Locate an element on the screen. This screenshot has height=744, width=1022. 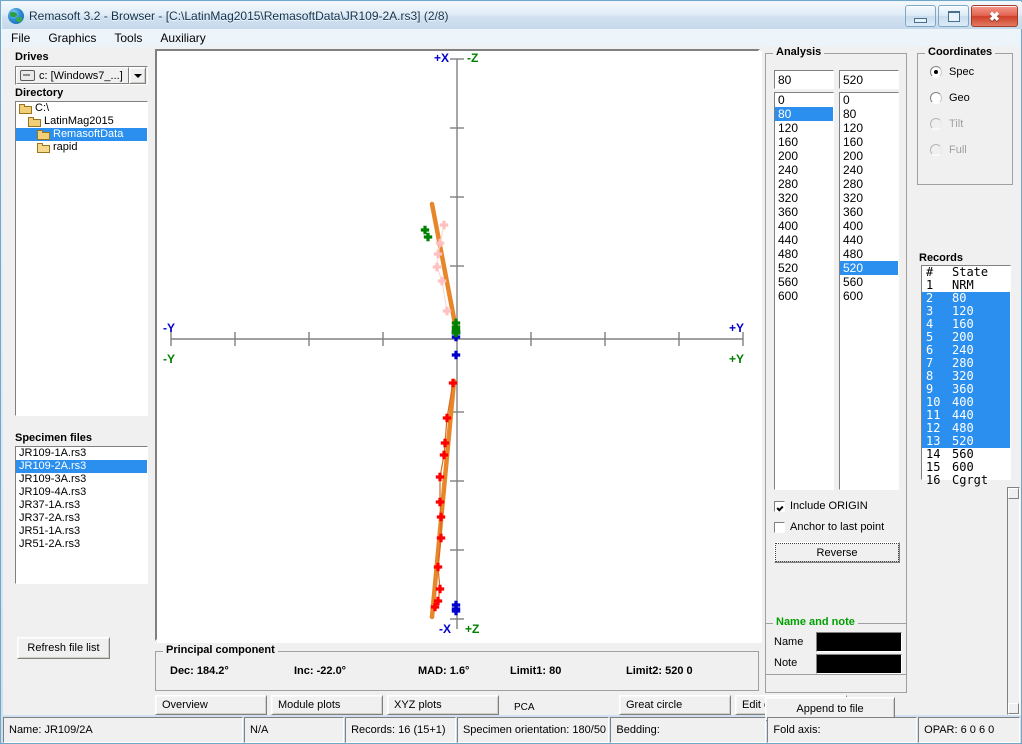
records-scrollbar is located at coordinates (1013, 601).